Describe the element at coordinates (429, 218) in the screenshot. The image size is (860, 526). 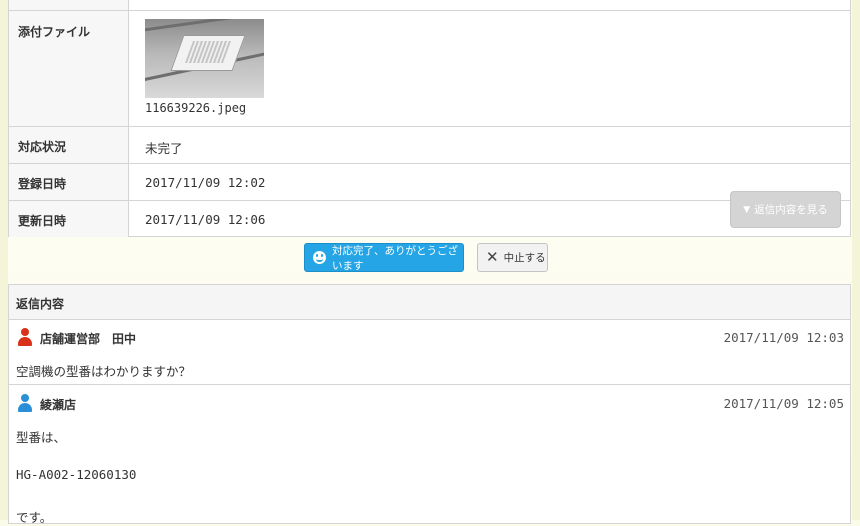
I see `updated-row: 更新日時 2017/11/09 12:06` at that location.